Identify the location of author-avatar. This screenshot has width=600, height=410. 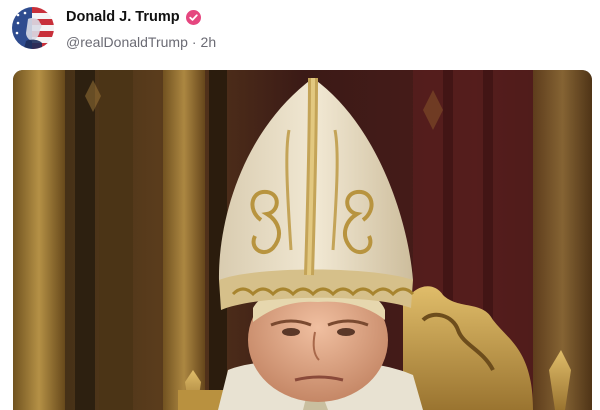
(33, 28).